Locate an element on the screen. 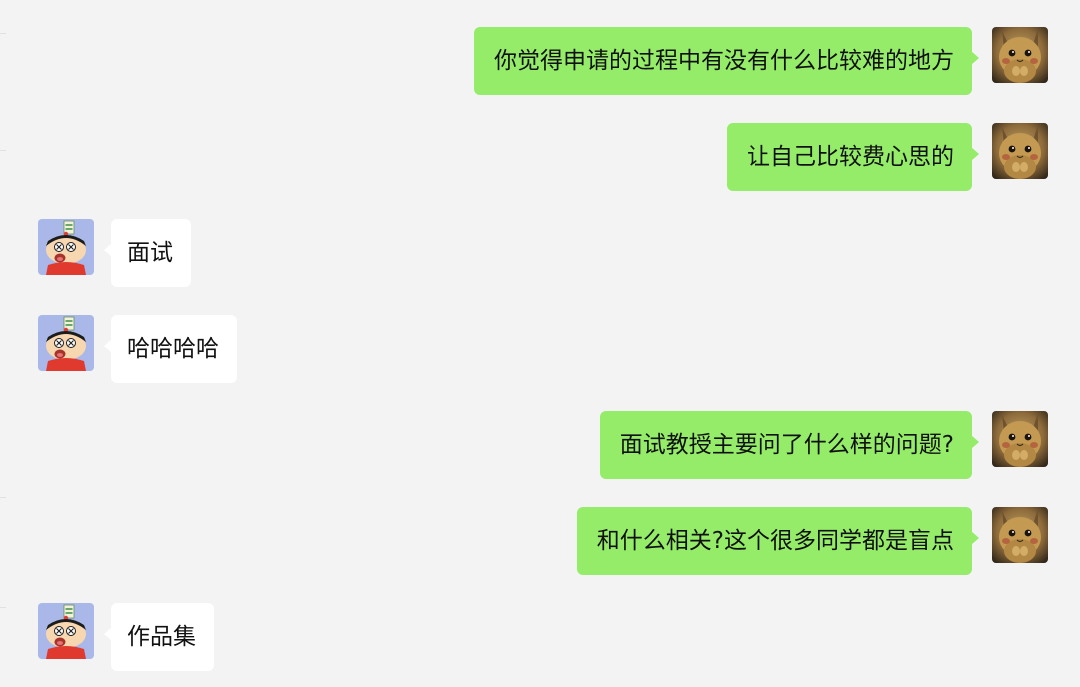 The height and width of the screenshot is (687, 1080). message-bubble-outgoing: 面试教授主要问了什么样的问题? is located at coordinates (789, 445).